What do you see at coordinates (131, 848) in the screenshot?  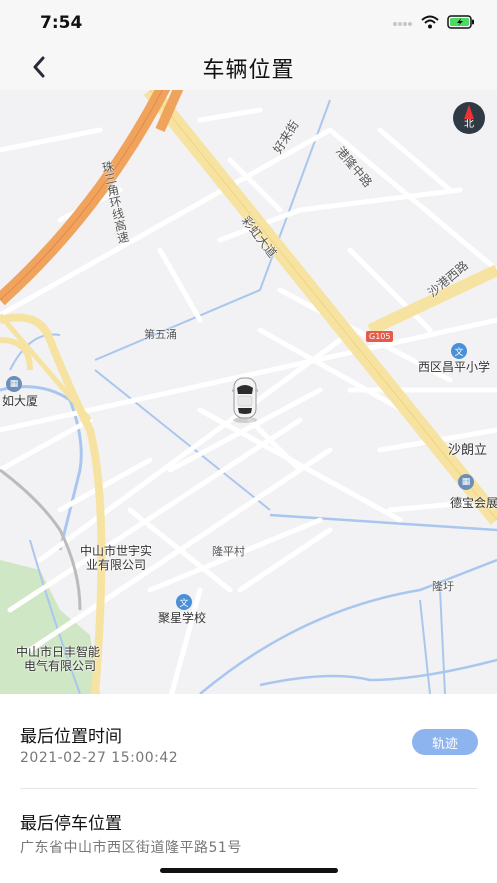 I see `last-parking-location-value: 广东省中山市西区街道隆平路51号` at bounding box center [131, 848].